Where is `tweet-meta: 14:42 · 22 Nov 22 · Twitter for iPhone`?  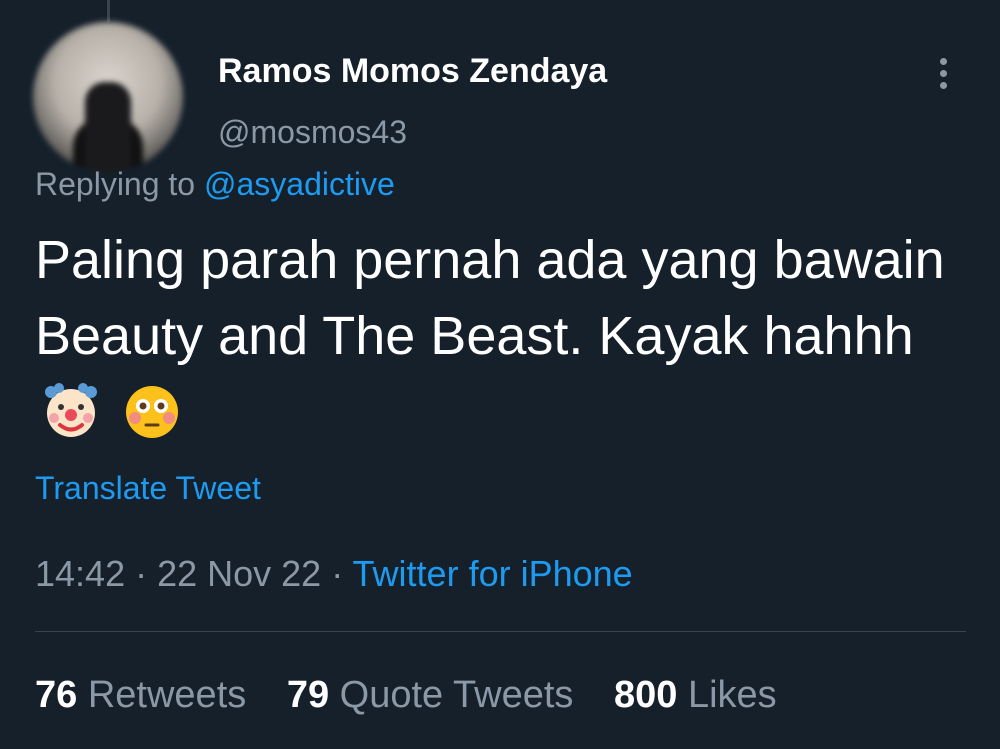
tweet-meta: 14:42 · 22 Nov 22 · Twitter for iPhone is located at coordinates (334, 574).